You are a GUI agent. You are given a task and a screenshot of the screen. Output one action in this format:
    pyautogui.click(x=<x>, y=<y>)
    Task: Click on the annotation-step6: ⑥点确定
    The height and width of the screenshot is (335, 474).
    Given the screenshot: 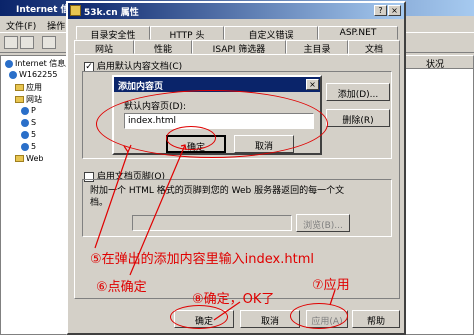 What is the action you would take?
    pyautogui.click(x=121, y=287)
    